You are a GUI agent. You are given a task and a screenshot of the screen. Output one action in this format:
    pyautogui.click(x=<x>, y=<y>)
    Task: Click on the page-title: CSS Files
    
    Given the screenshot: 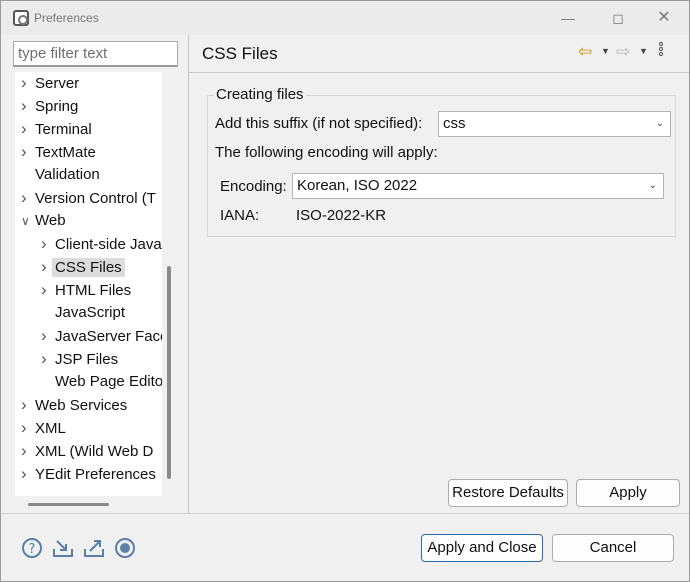 What is the action you would take?
    pyautogui.click(x=240, y=53)
    